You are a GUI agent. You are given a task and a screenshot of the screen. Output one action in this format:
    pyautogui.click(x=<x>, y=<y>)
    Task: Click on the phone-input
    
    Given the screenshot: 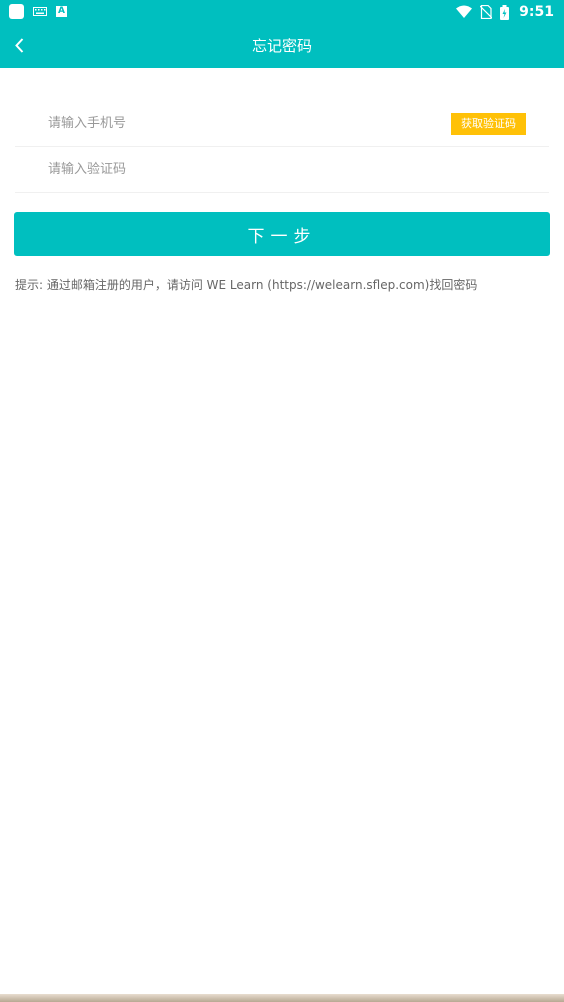 What is the action you would take?
    pyautogui.click(x=238, y=123)
    